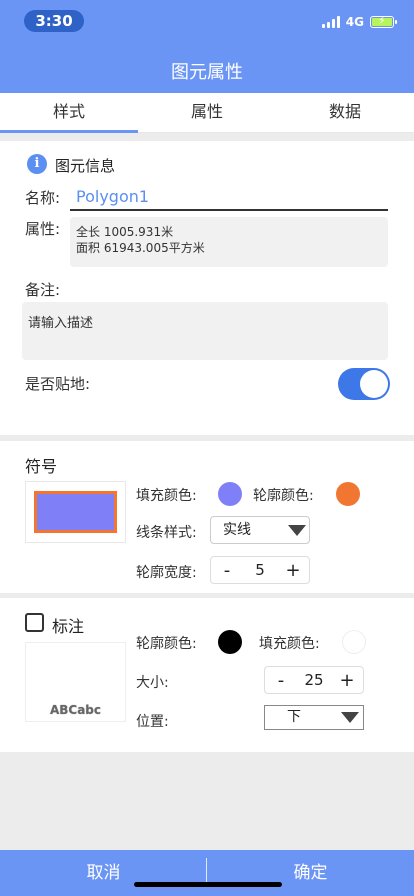 The height and width of the screenshot is (896, 414). I want to click on line-style-value: 实线, so click(237, 530).